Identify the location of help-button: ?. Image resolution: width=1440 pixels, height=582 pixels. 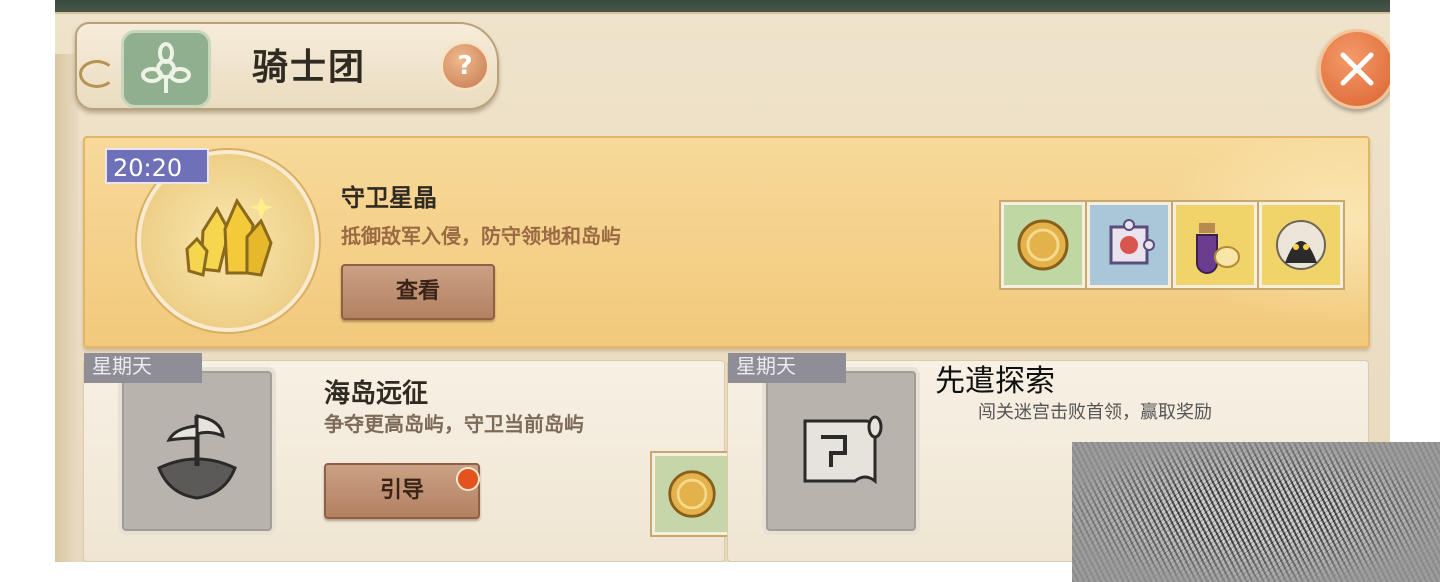
(465, 66).